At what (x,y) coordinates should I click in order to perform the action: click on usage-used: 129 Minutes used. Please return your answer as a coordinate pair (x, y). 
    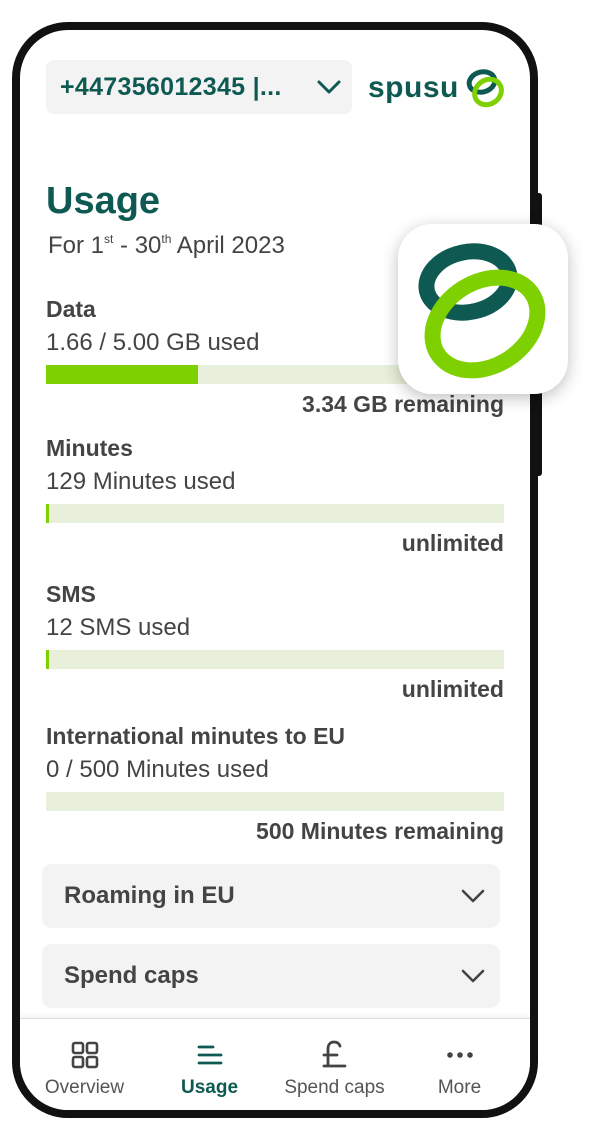
    Looking at the image, I should click on (141, 481).